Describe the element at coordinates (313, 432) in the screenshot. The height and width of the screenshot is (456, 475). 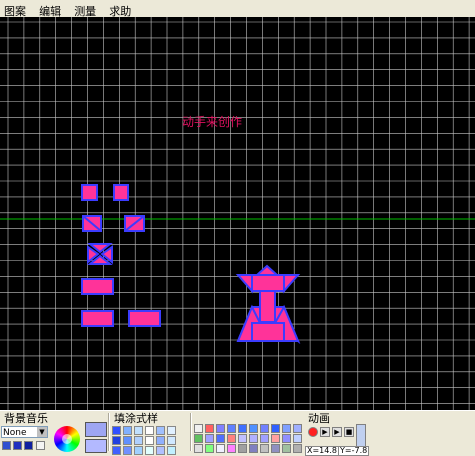
I see `record-button` at that location.